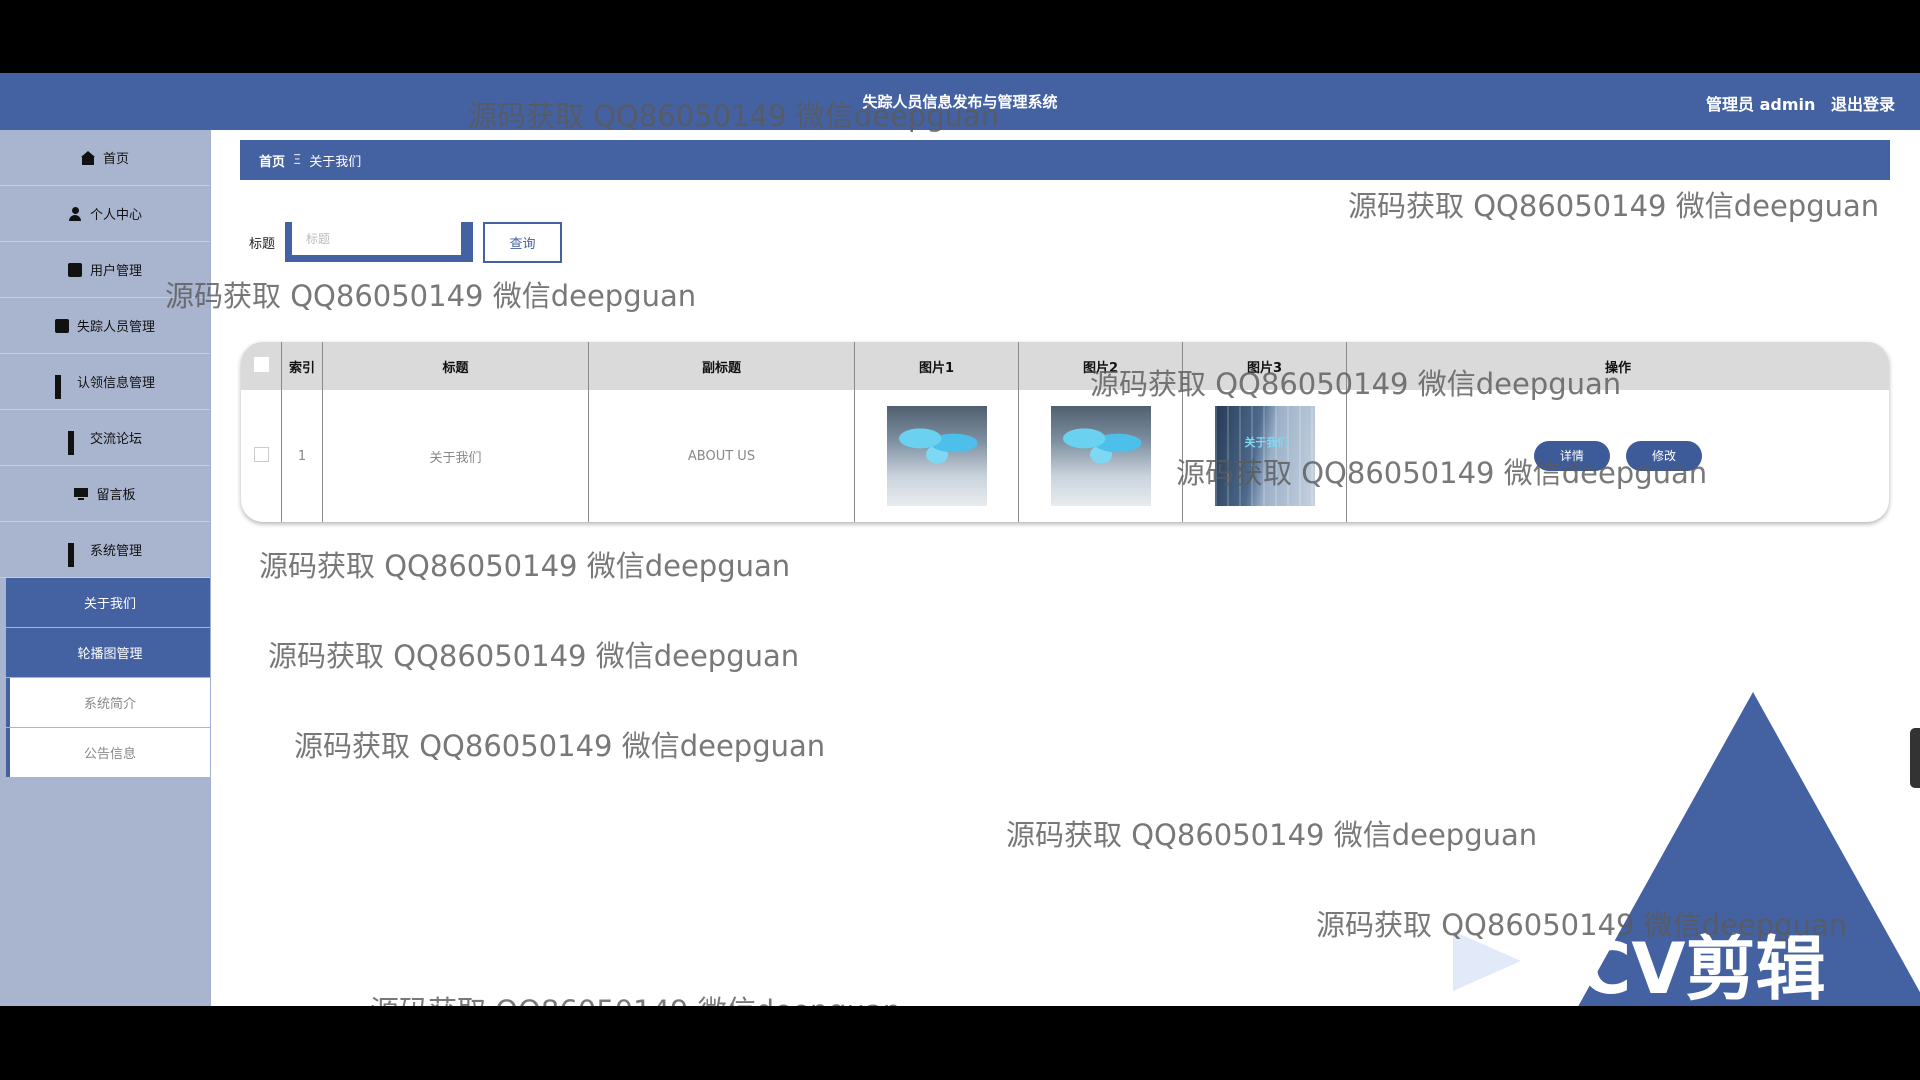 The height and width of the screenshot is (1080, 1920). What do you see at coordinates (1863, 104) in the screenshot?
I see `logout-link: 退出登录` at bounding box center [1863, 104].